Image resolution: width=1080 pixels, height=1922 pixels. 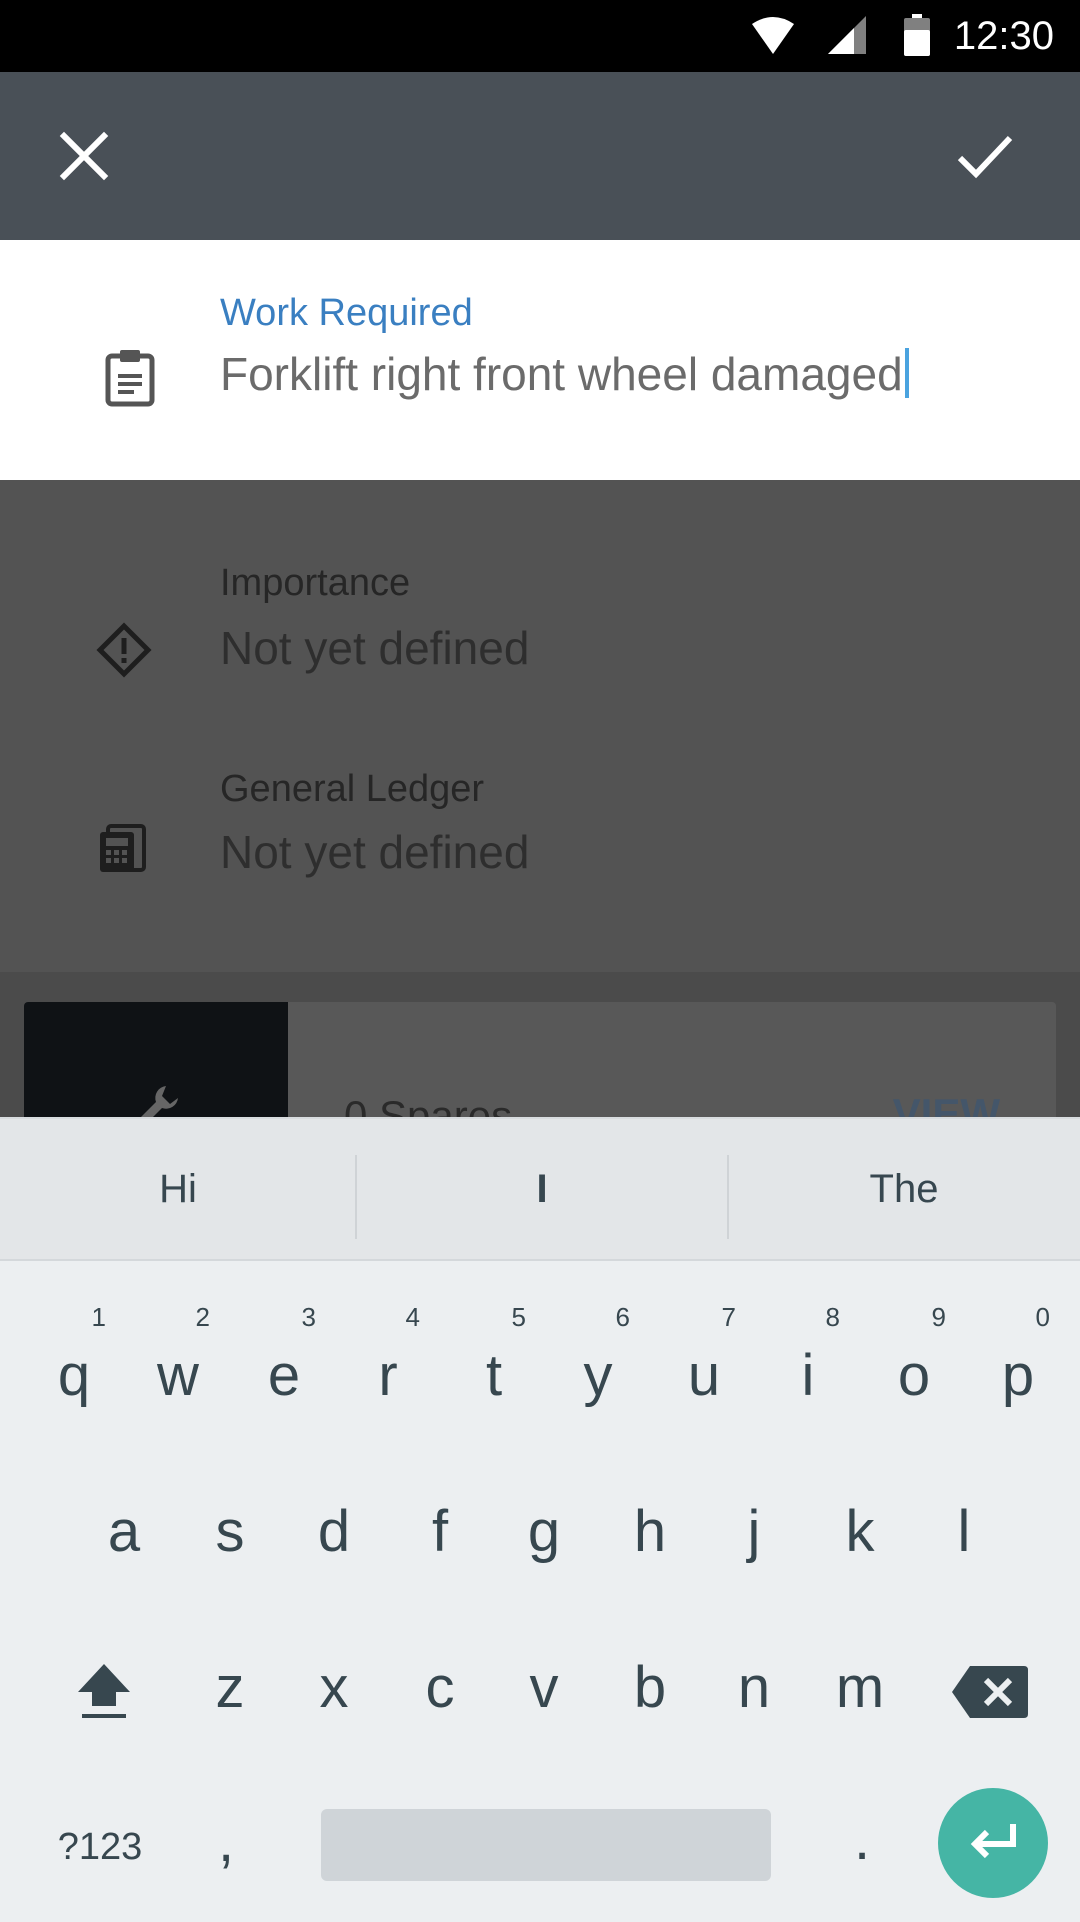 I want to click on backspace-icon, so click(x=990, y=1692).